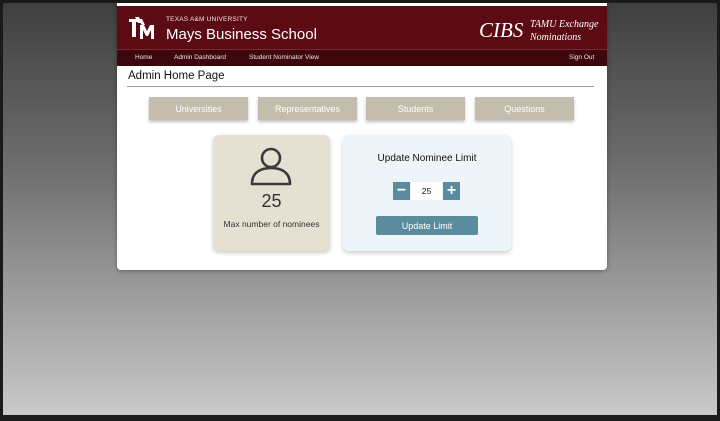 The height and width of the screenshot is (421, 720). Describe the element at coordinates (401, 191) in the screenshot. I see `decrement-button: −` at that location.